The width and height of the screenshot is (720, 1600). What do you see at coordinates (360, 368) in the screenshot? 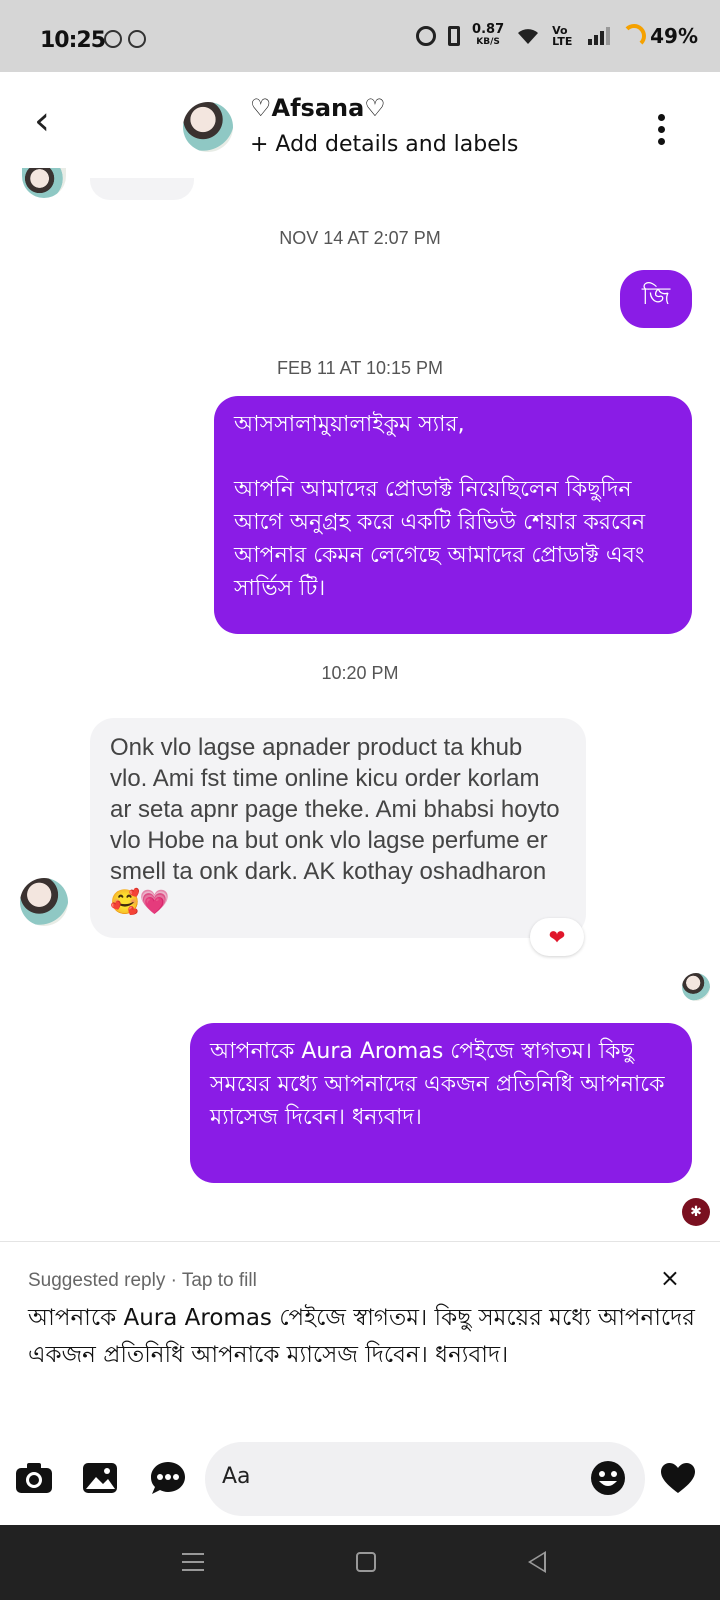
I see `timestamp: FEB 11 AT 10:15 PM` at bounding box center [360, 368].